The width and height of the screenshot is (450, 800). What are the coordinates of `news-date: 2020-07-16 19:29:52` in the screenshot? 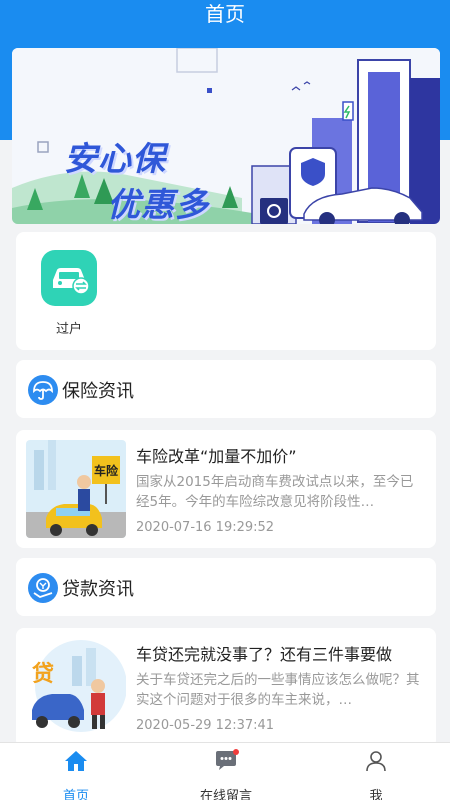 It's located at (205, 527).